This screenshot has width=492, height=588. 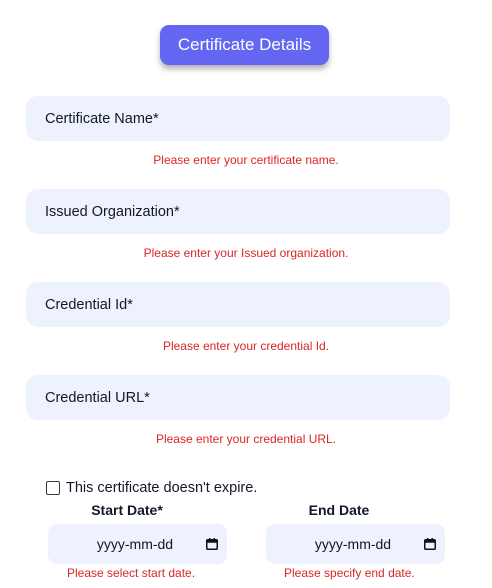 I want to click on issued-organization-field: Issued Organization*, so click(x=238, y=211).